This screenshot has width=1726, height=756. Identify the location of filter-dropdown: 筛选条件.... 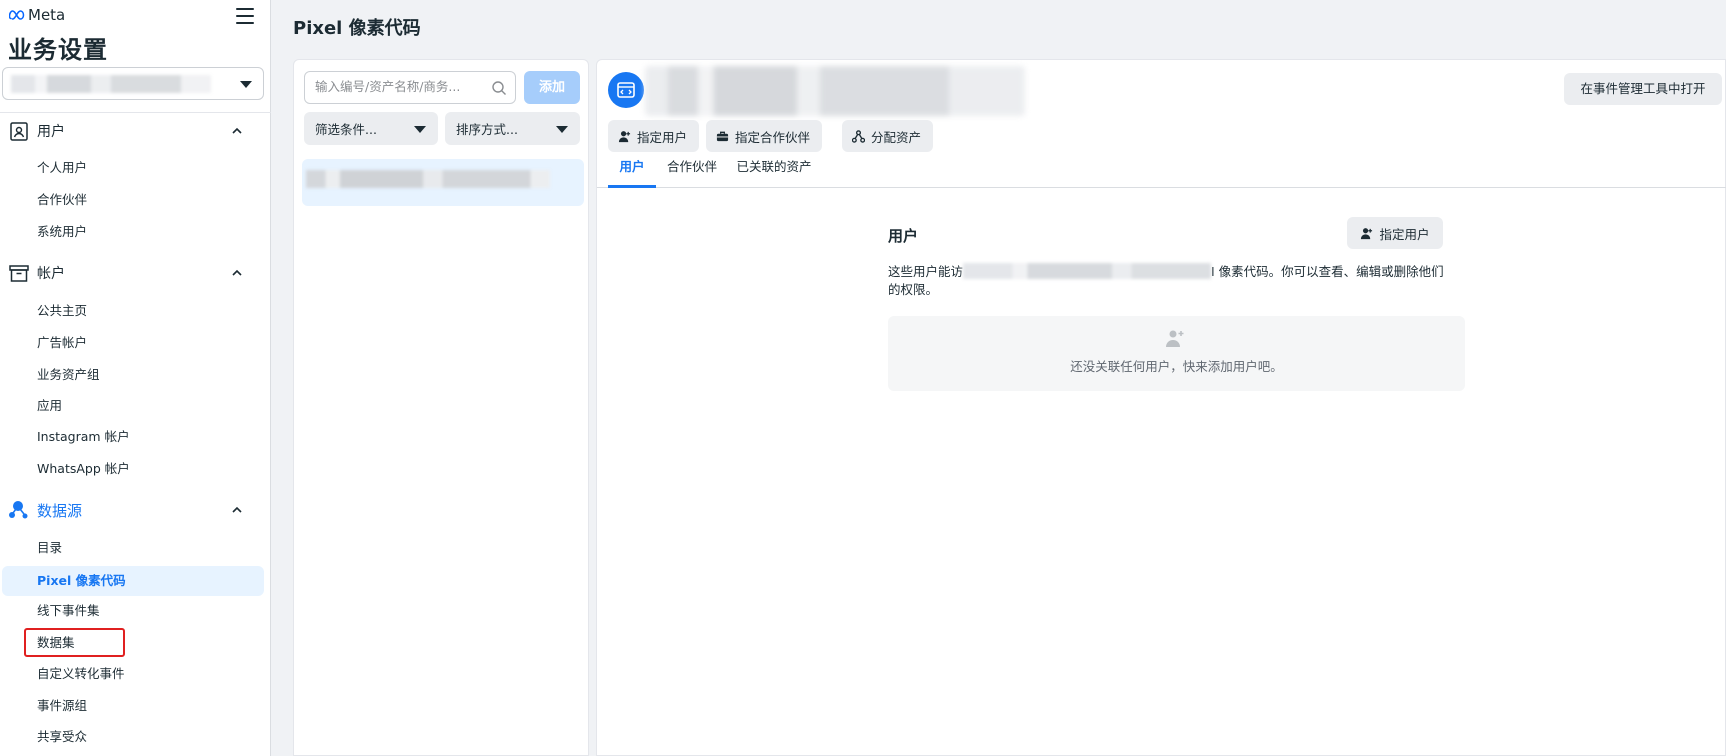
(371, 128).